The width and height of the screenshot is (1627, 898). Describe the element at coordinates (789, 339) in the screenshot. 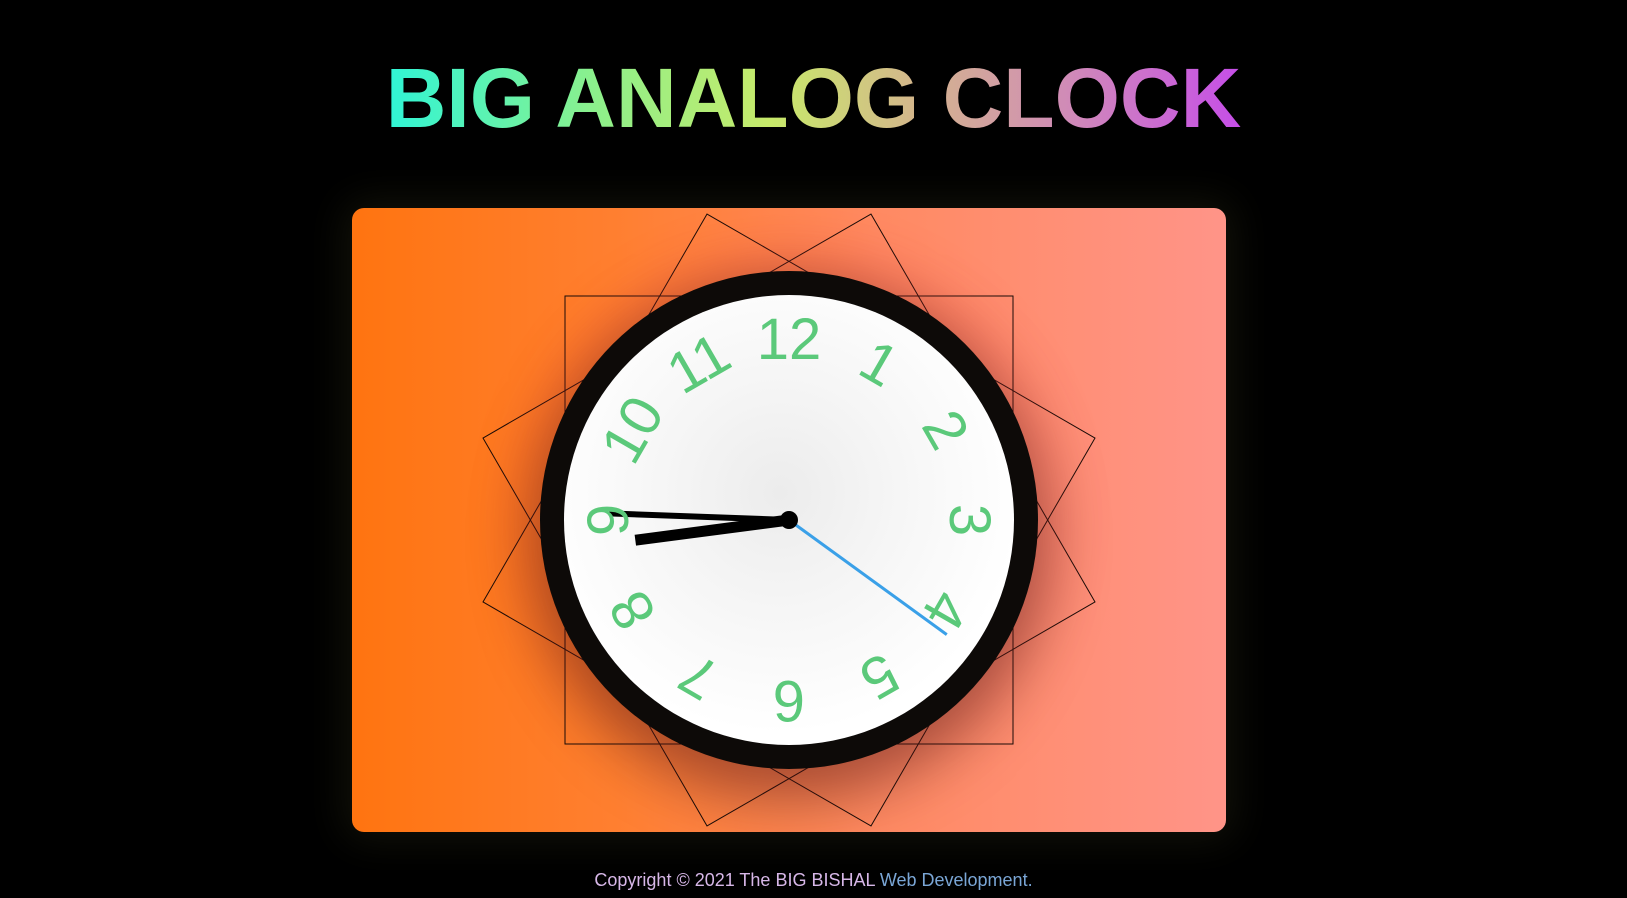

I see `clock-numeral-12: 12` at that location.